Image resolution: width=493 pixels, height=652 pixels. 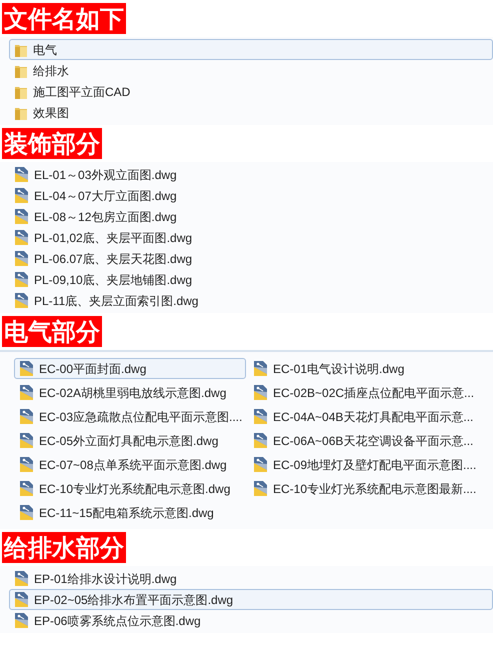 What do you see at coordinates (52, 143) in the screenshot?
I see `section-heading: 装饰部分` at bounding box center [52, 143].